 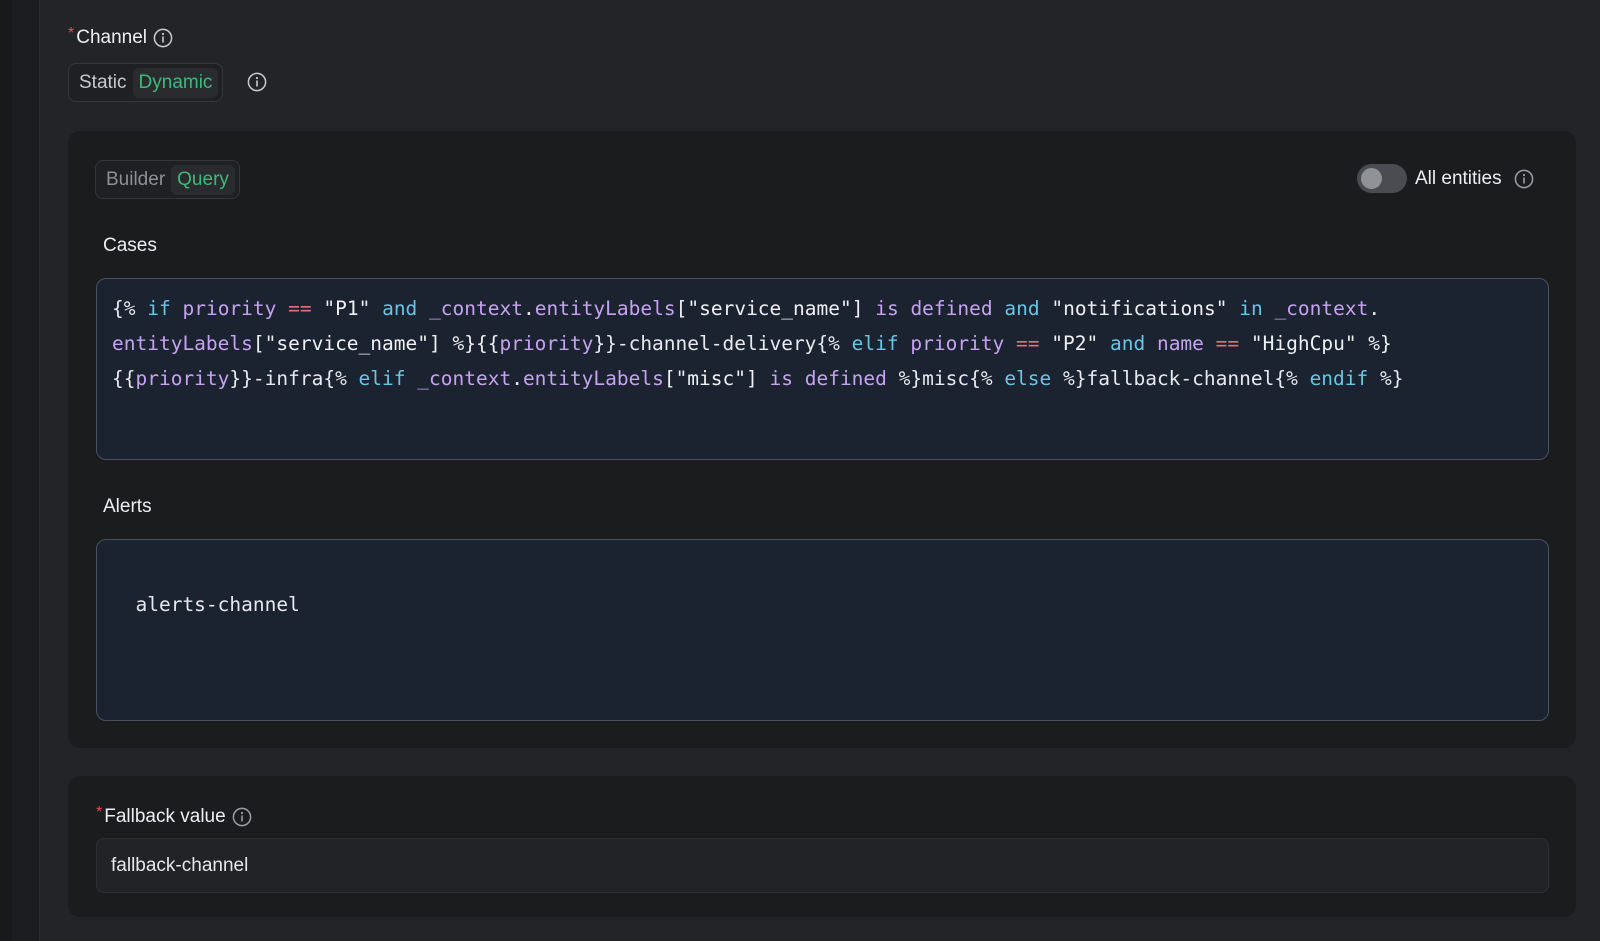 What do you see at coordinates (1458, 178) in the screenshot?
I see `all-entities-label: All entities` at bounding box center [1458, 178].